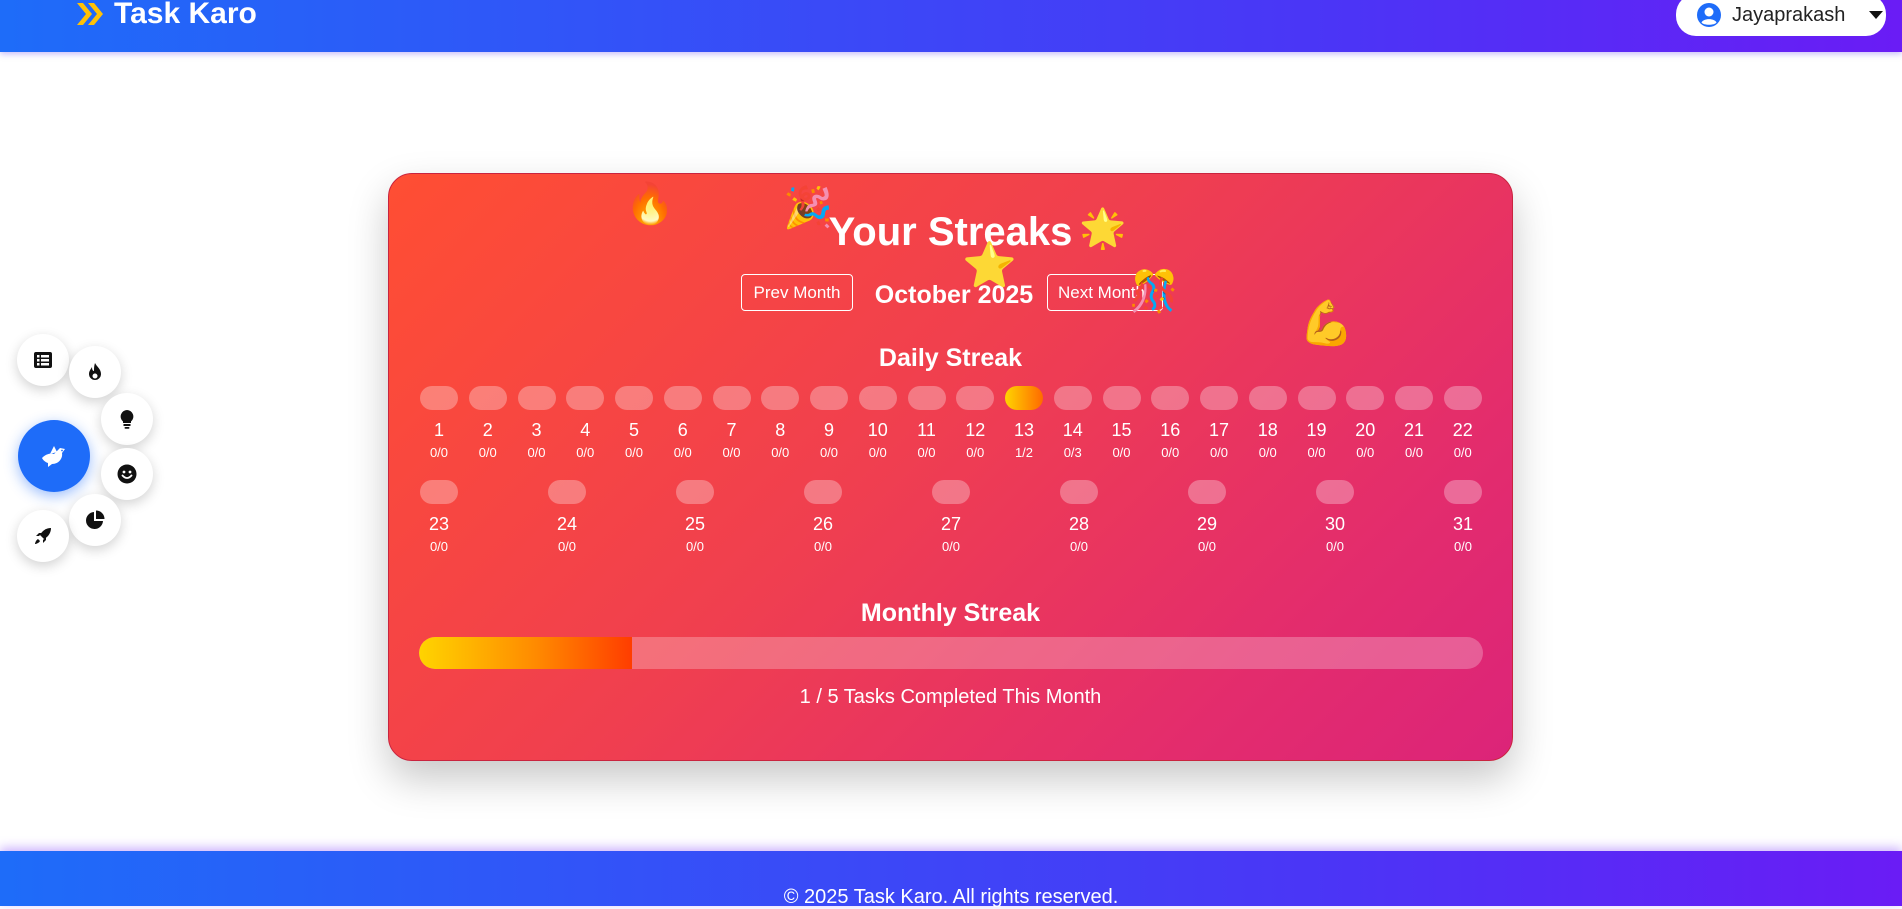 This screenshot has height=909, width=1902. Describe the element at coordinates (1365, 430) in the screenshot. I see `day-number: 20` at that location.